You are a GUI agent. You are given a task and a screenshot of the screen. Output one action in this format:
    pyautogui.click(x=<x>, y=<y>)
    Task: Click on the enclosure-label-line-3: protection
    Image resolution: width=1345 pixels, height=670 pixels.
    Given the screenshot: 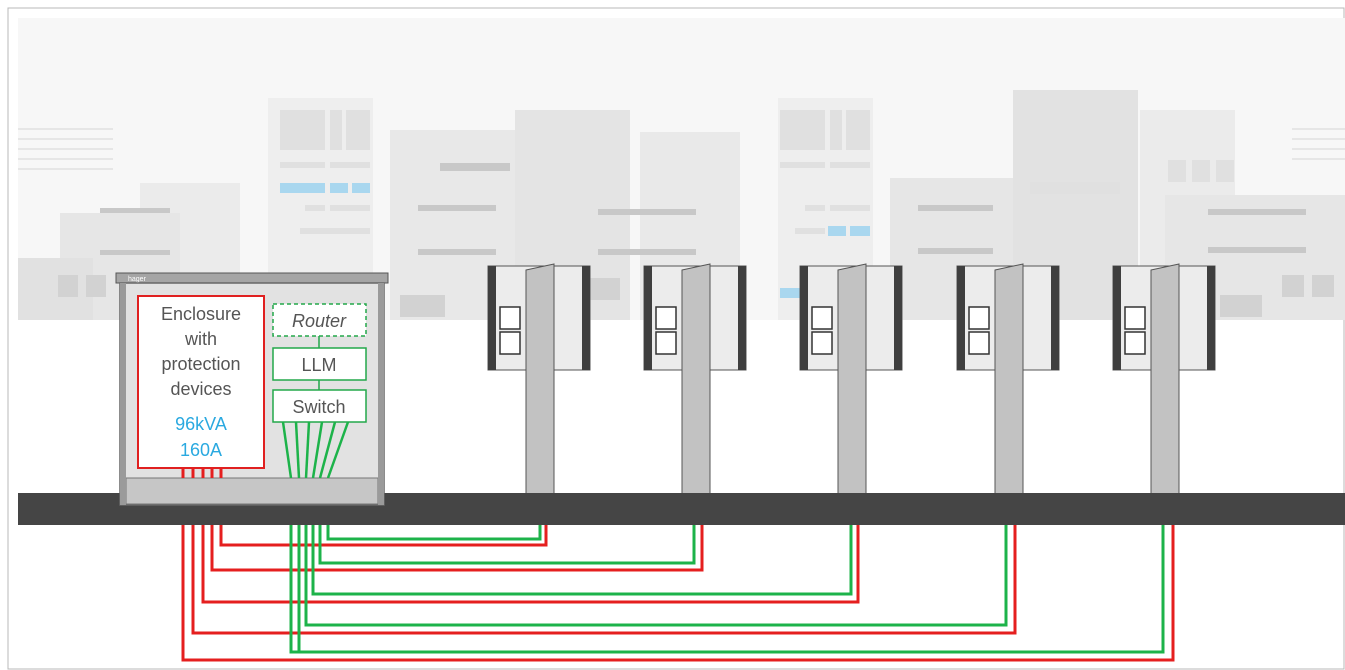 What is the action you would take?
    pyautogui.click(x=200, y=364)
    